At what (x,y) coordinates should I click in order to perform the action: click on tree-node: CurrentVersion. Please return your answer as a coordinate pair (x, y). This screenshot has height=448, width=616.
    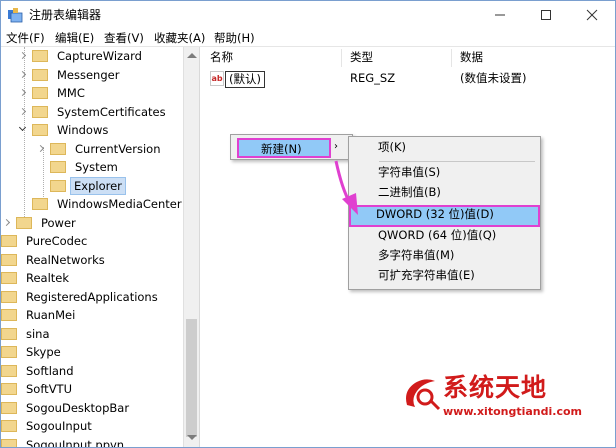
    Looking at the image, I should click on (101, 149).